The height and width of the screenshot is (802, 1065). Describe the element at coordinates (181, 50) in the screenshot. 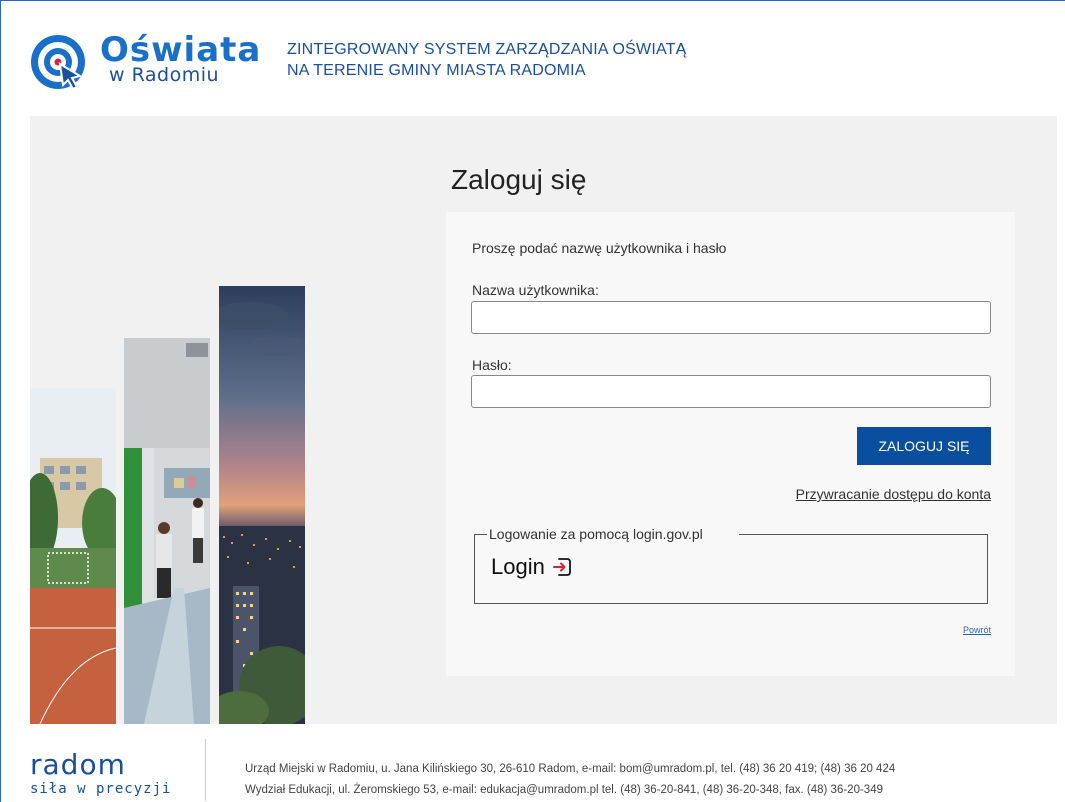

I see `logo-title: Oświata` at that location.